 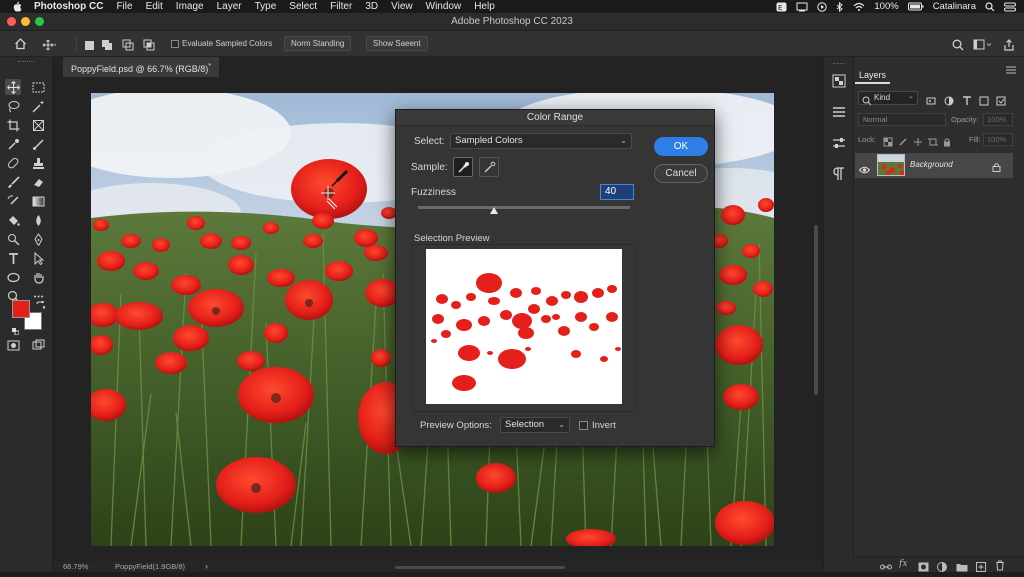 I want to click on adjustments-panel-icon, so click(x=839, y=143).